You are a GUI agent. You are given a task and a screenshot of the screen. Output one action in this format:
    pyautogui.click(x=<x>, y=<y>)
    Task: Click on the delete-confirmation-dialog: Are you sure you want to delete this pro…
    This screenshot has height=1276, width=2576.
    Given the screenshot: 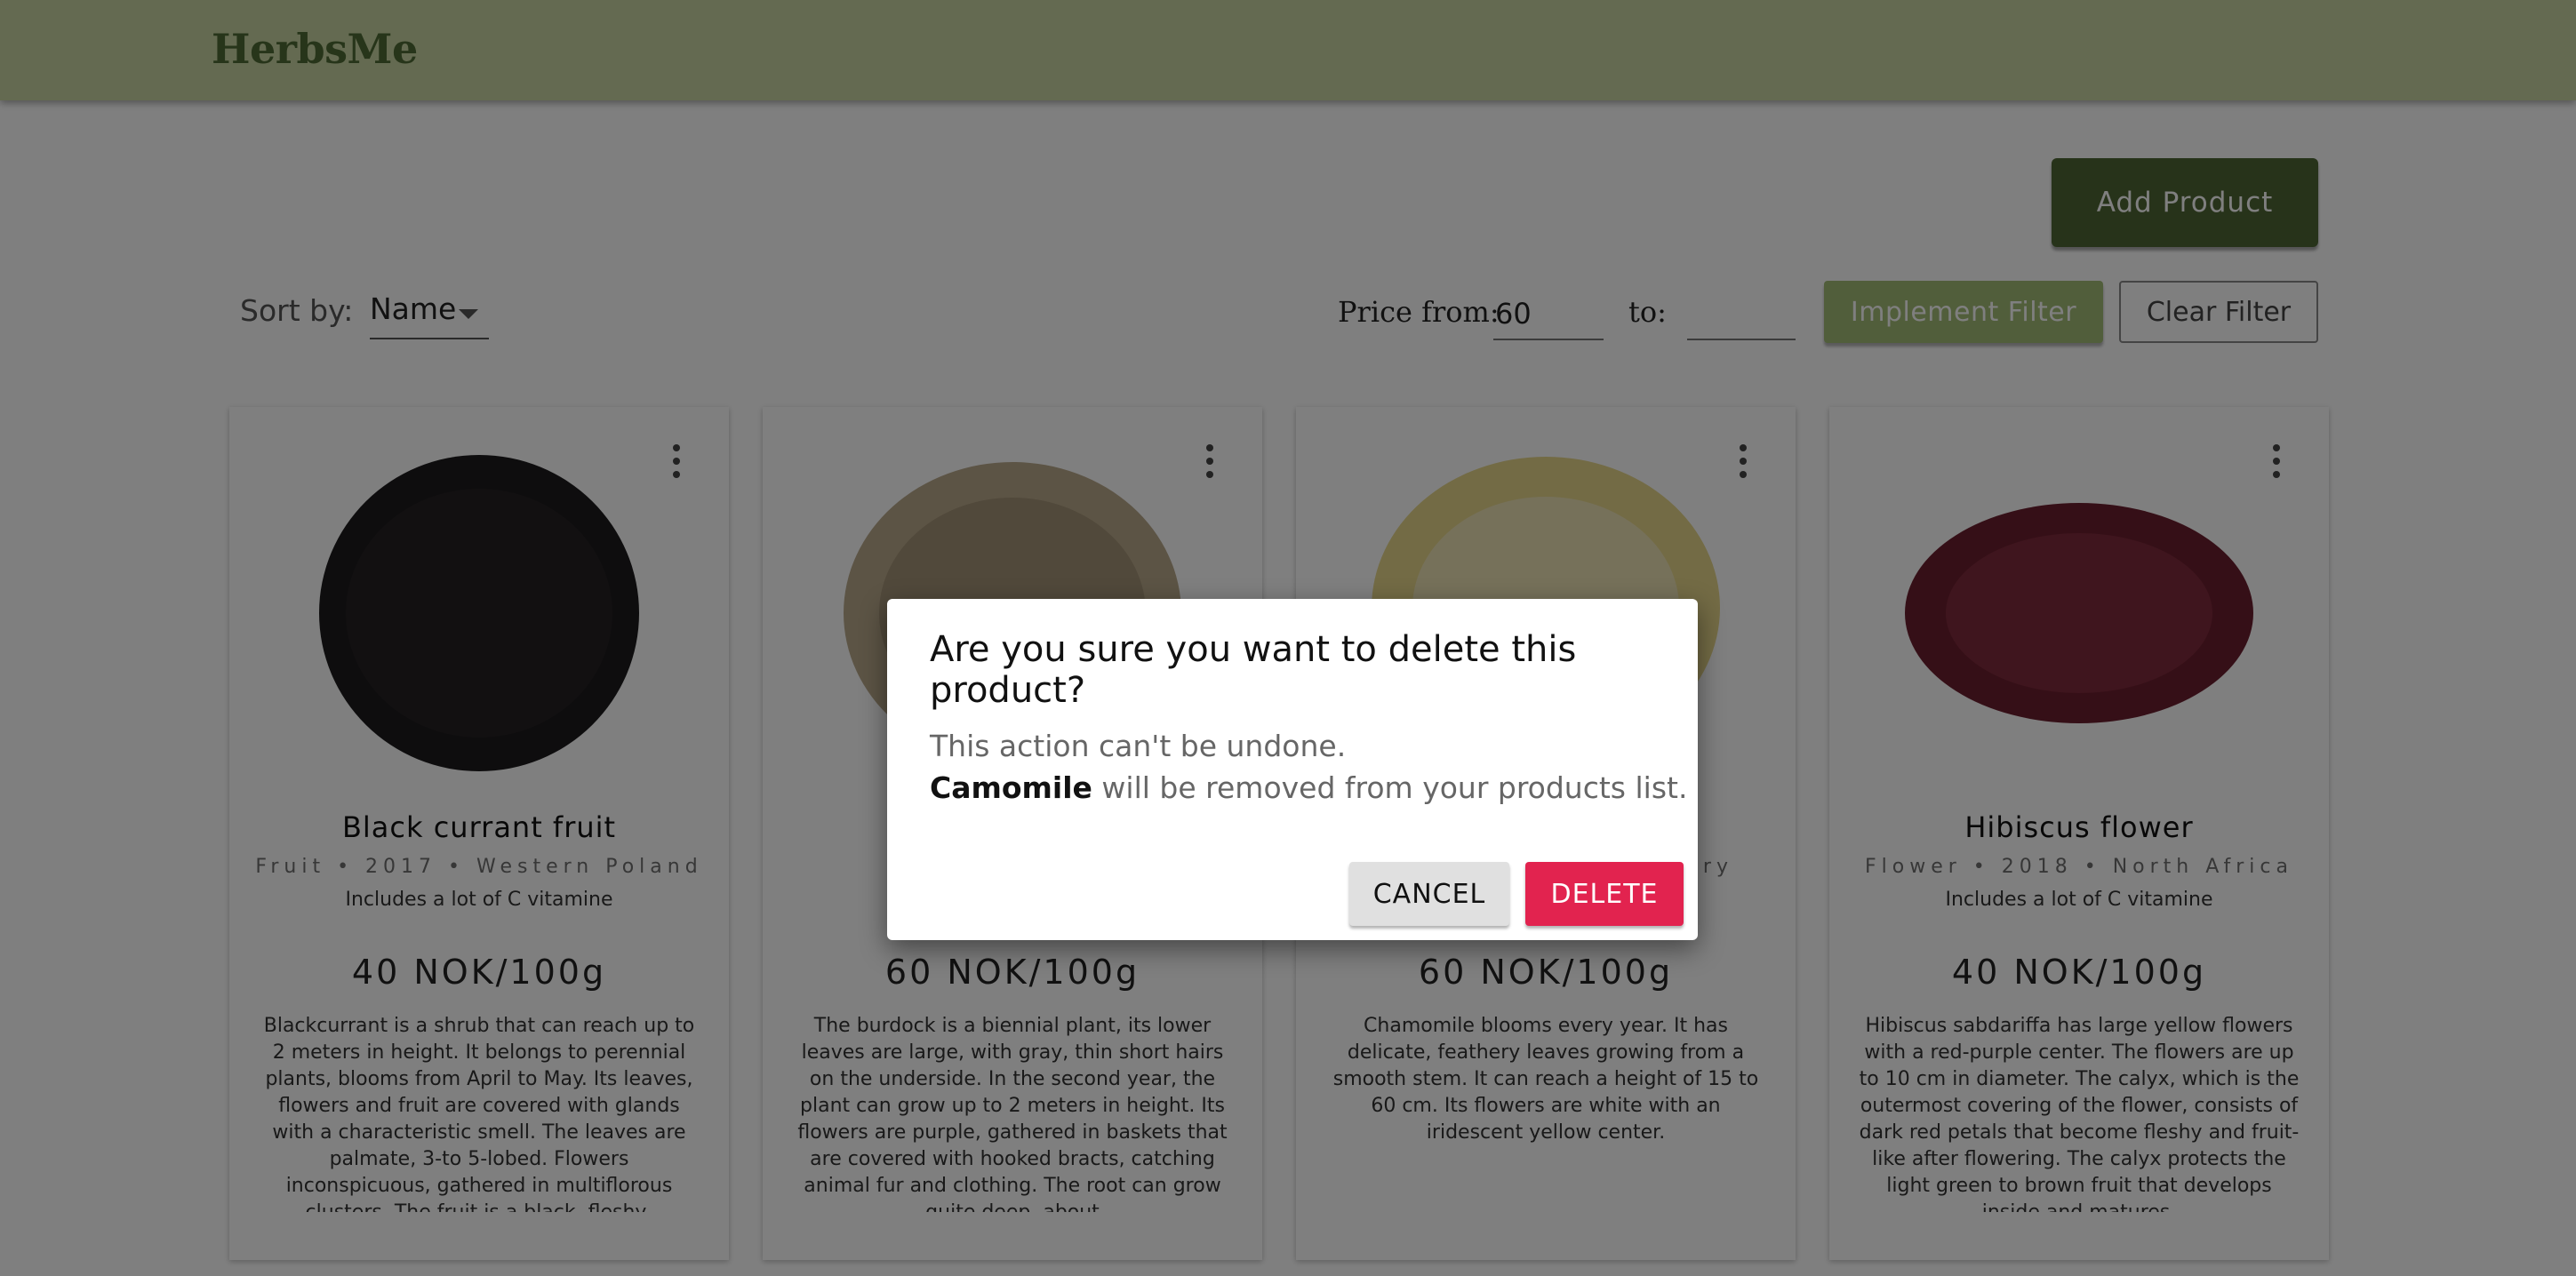 What is the action you would take?
    pyautogui.click(x=1292, y=769)
    